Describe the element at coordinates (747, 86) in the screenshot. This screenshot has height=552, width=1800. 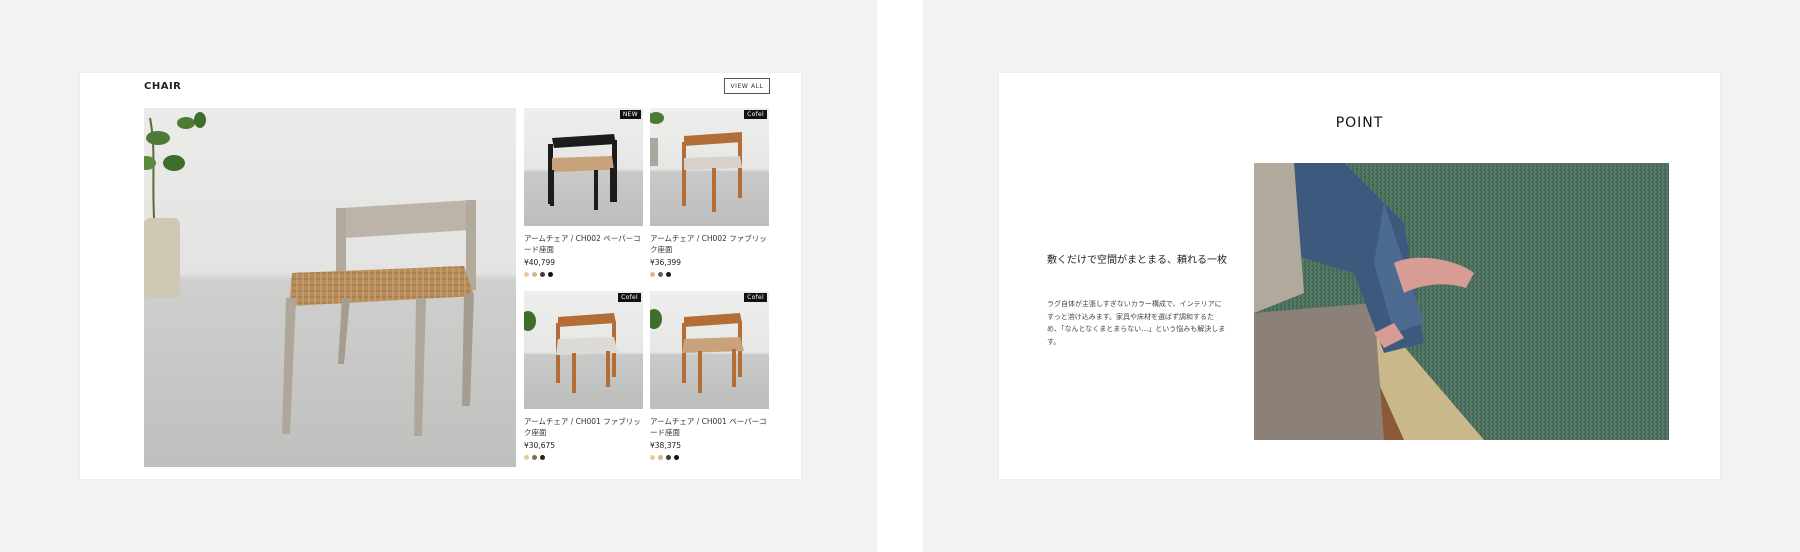
I see `view-all-button: VIEW ALL` at that location.